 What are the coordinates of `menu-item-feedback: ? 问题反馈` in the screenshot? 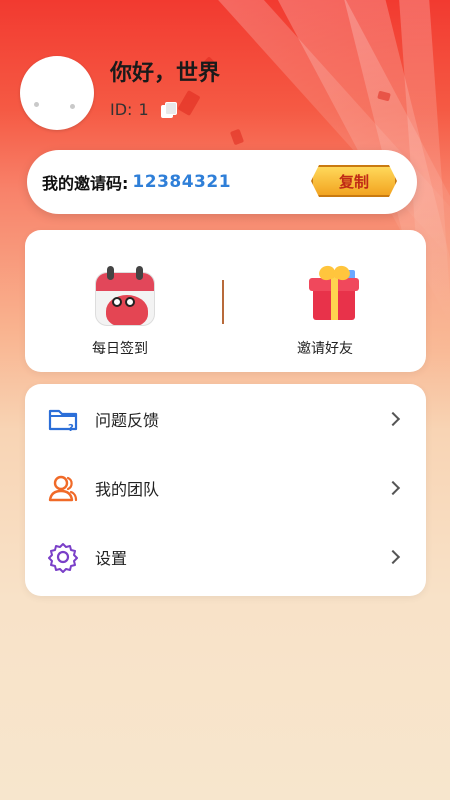 It's located at (225, 419).